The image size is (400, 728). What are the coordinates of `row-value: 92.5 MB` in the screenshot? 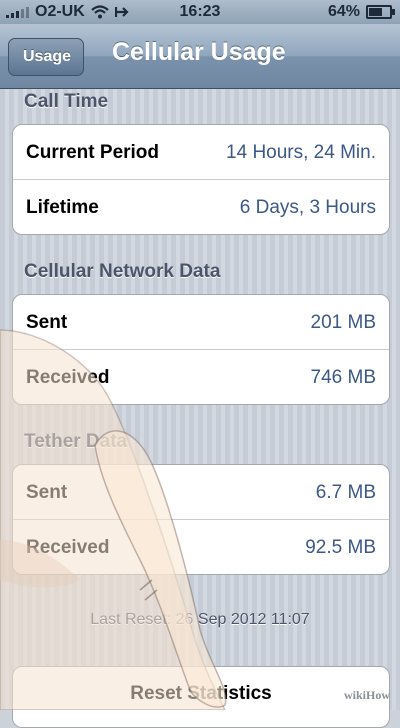 It's located at (340, 547).